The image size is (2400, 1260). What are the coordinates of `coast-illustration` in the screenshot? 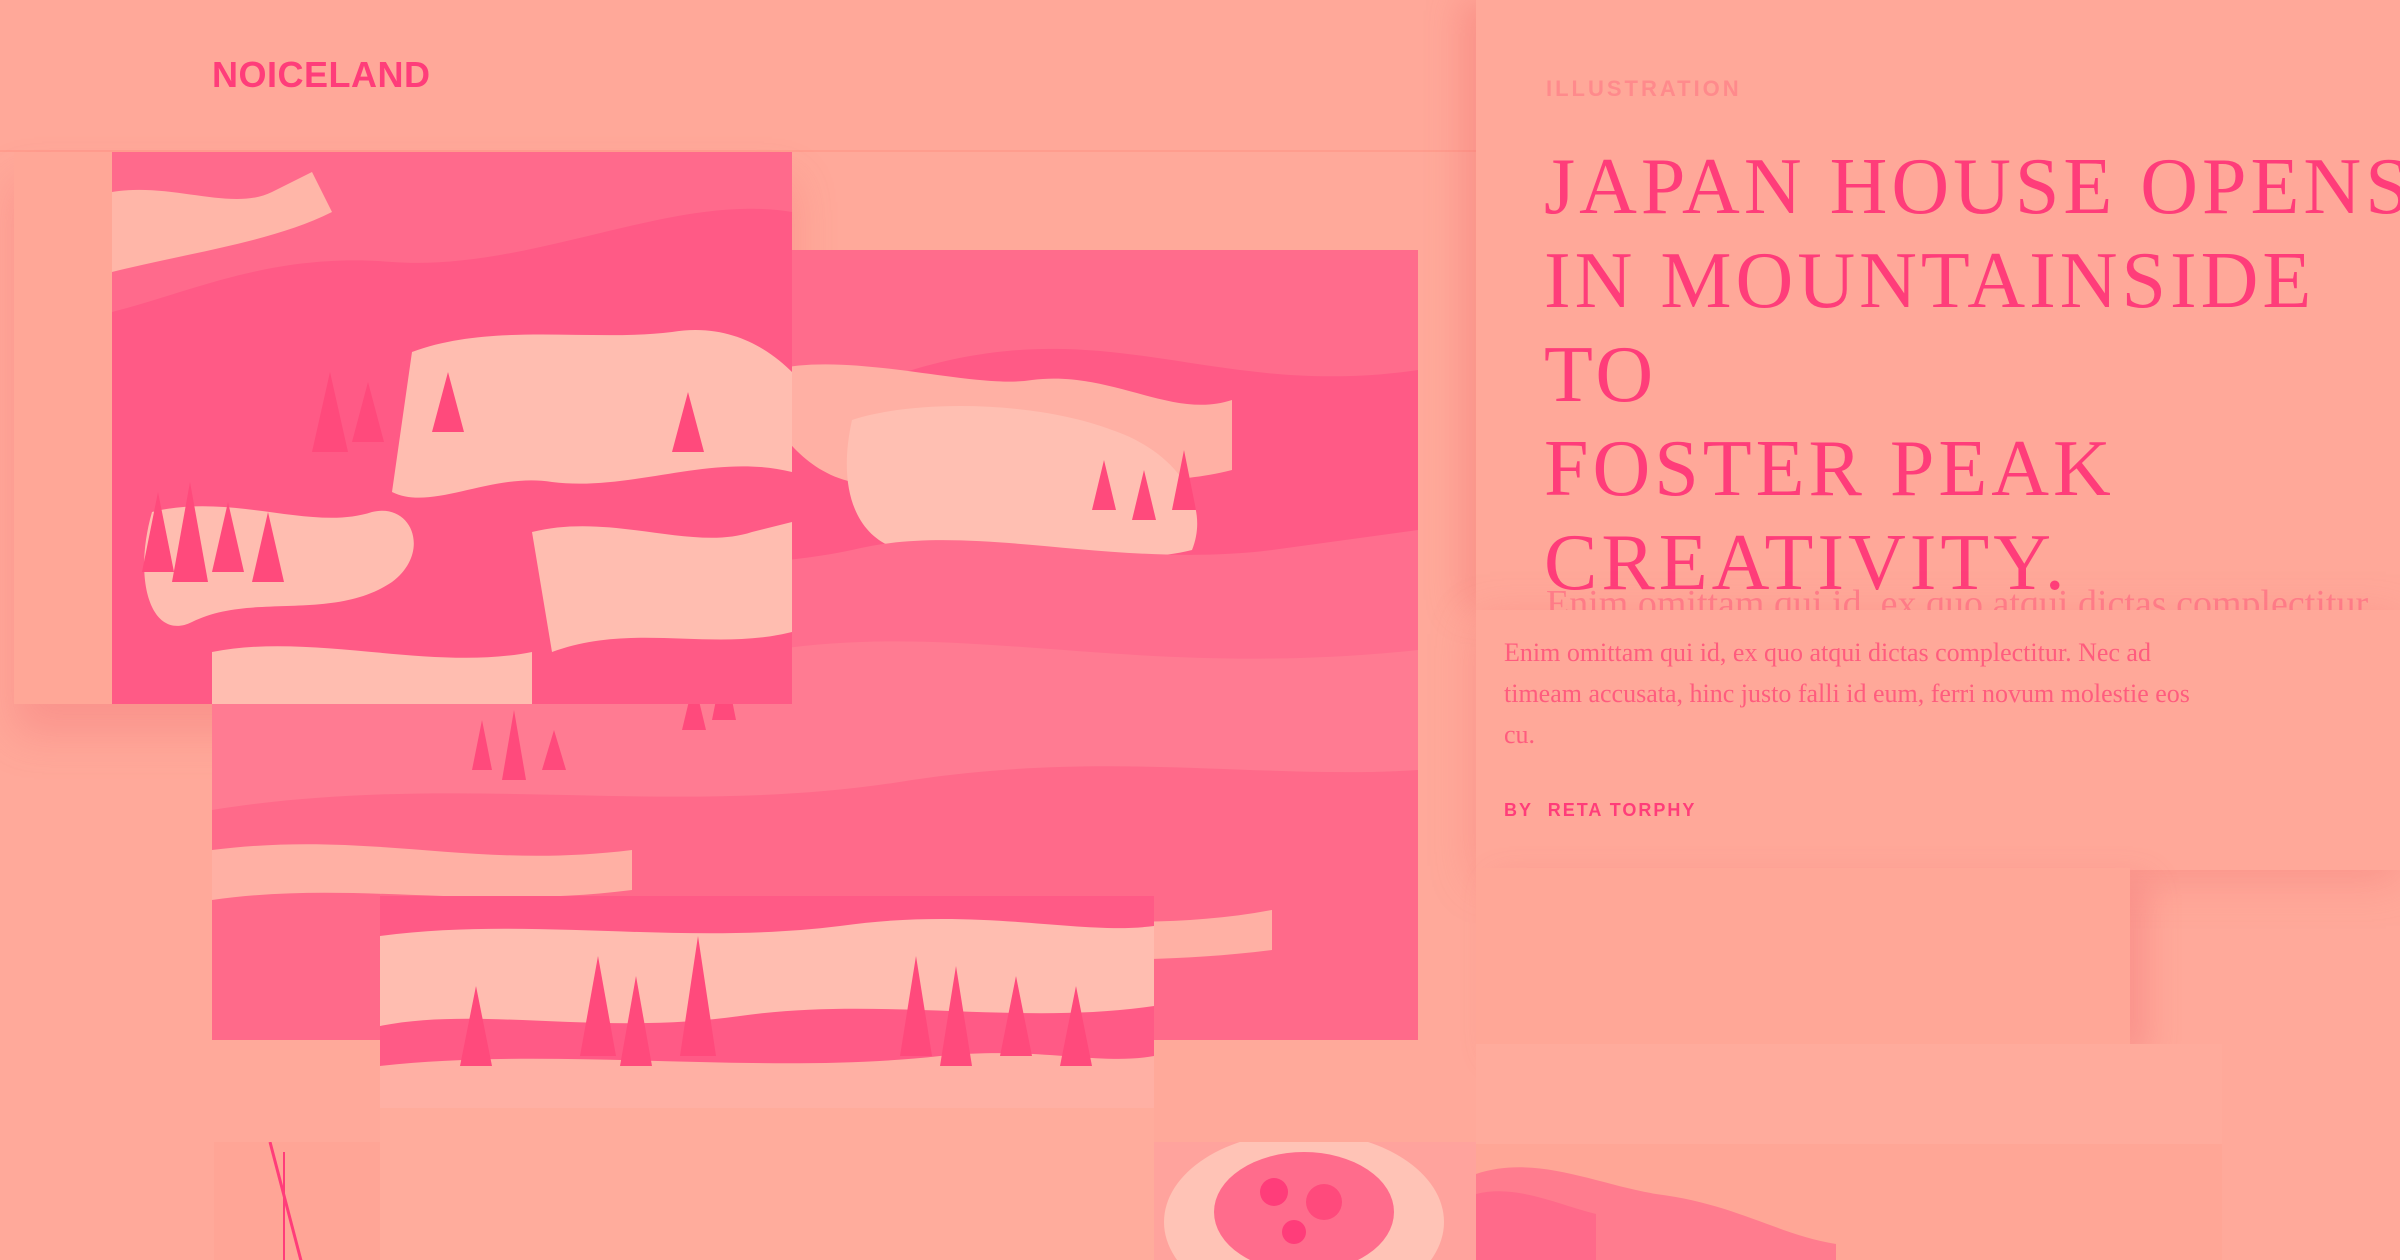 It's located at (1849, 1152).